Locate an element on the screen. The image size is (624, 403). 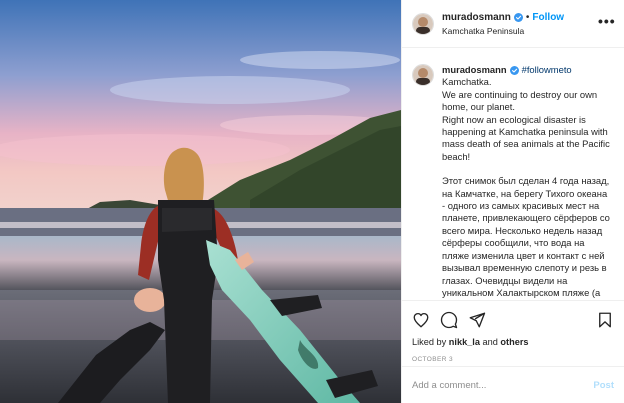
liked-by-prefix: Liked by is located at coordinates (429, 342).